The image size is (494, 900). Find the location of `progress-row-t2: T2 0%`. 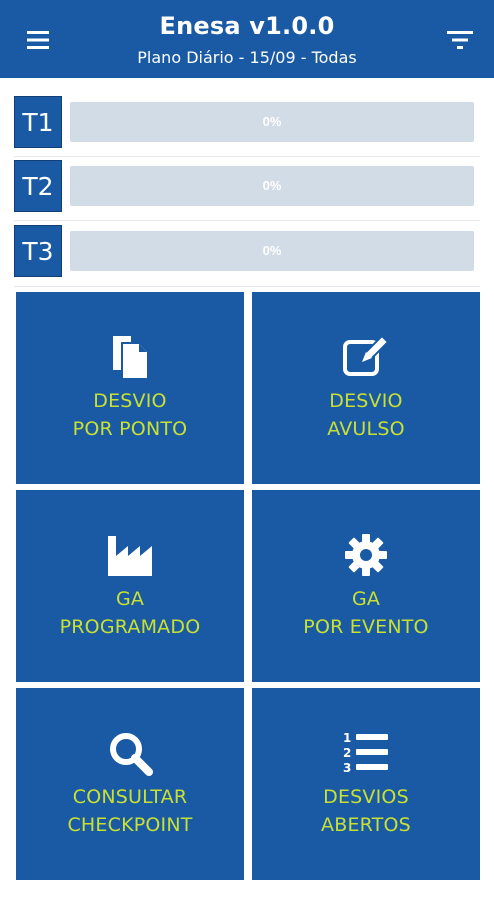

progress-row-t2: T2 0% is located at coordinates (247, 188).